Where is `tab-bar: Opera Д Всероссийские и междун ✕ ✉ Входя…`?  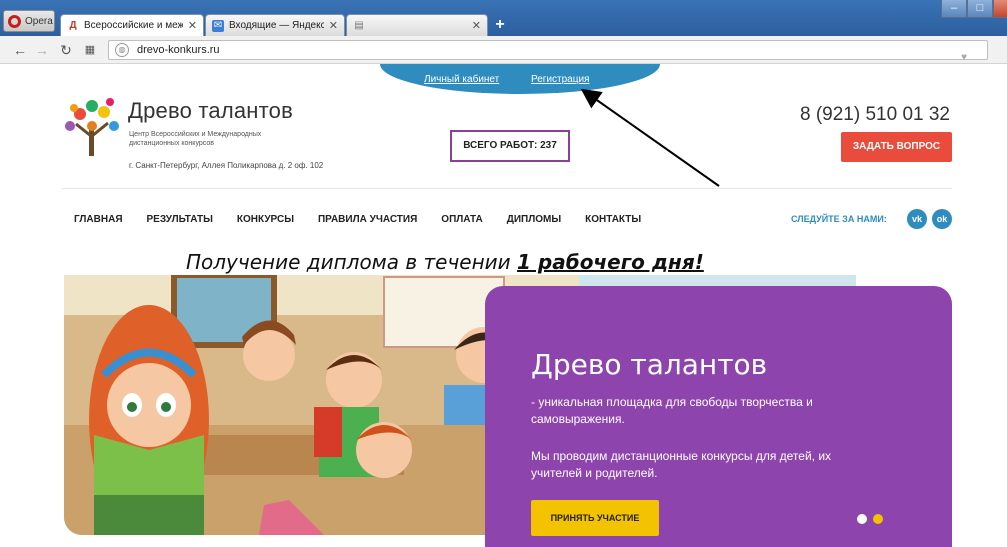 tab-bar: Opera Д Всероссийские и междун ✕ ✉ Входя… is located at coordinates (503, 18).